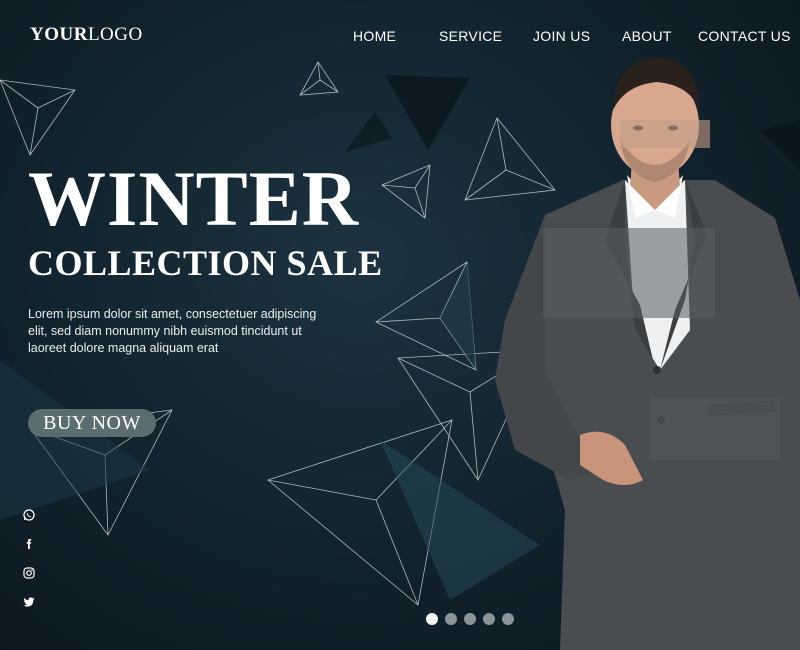  I want to click on hero-title: WINTER, so click(194, 198).